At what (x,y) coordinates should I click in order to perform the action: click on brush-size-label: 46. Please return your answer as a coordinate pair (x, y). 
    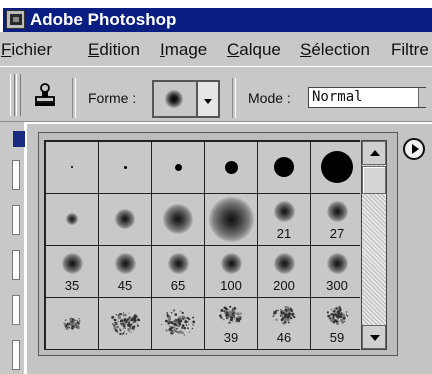
    Looking at the image, I should click on (284, 337).